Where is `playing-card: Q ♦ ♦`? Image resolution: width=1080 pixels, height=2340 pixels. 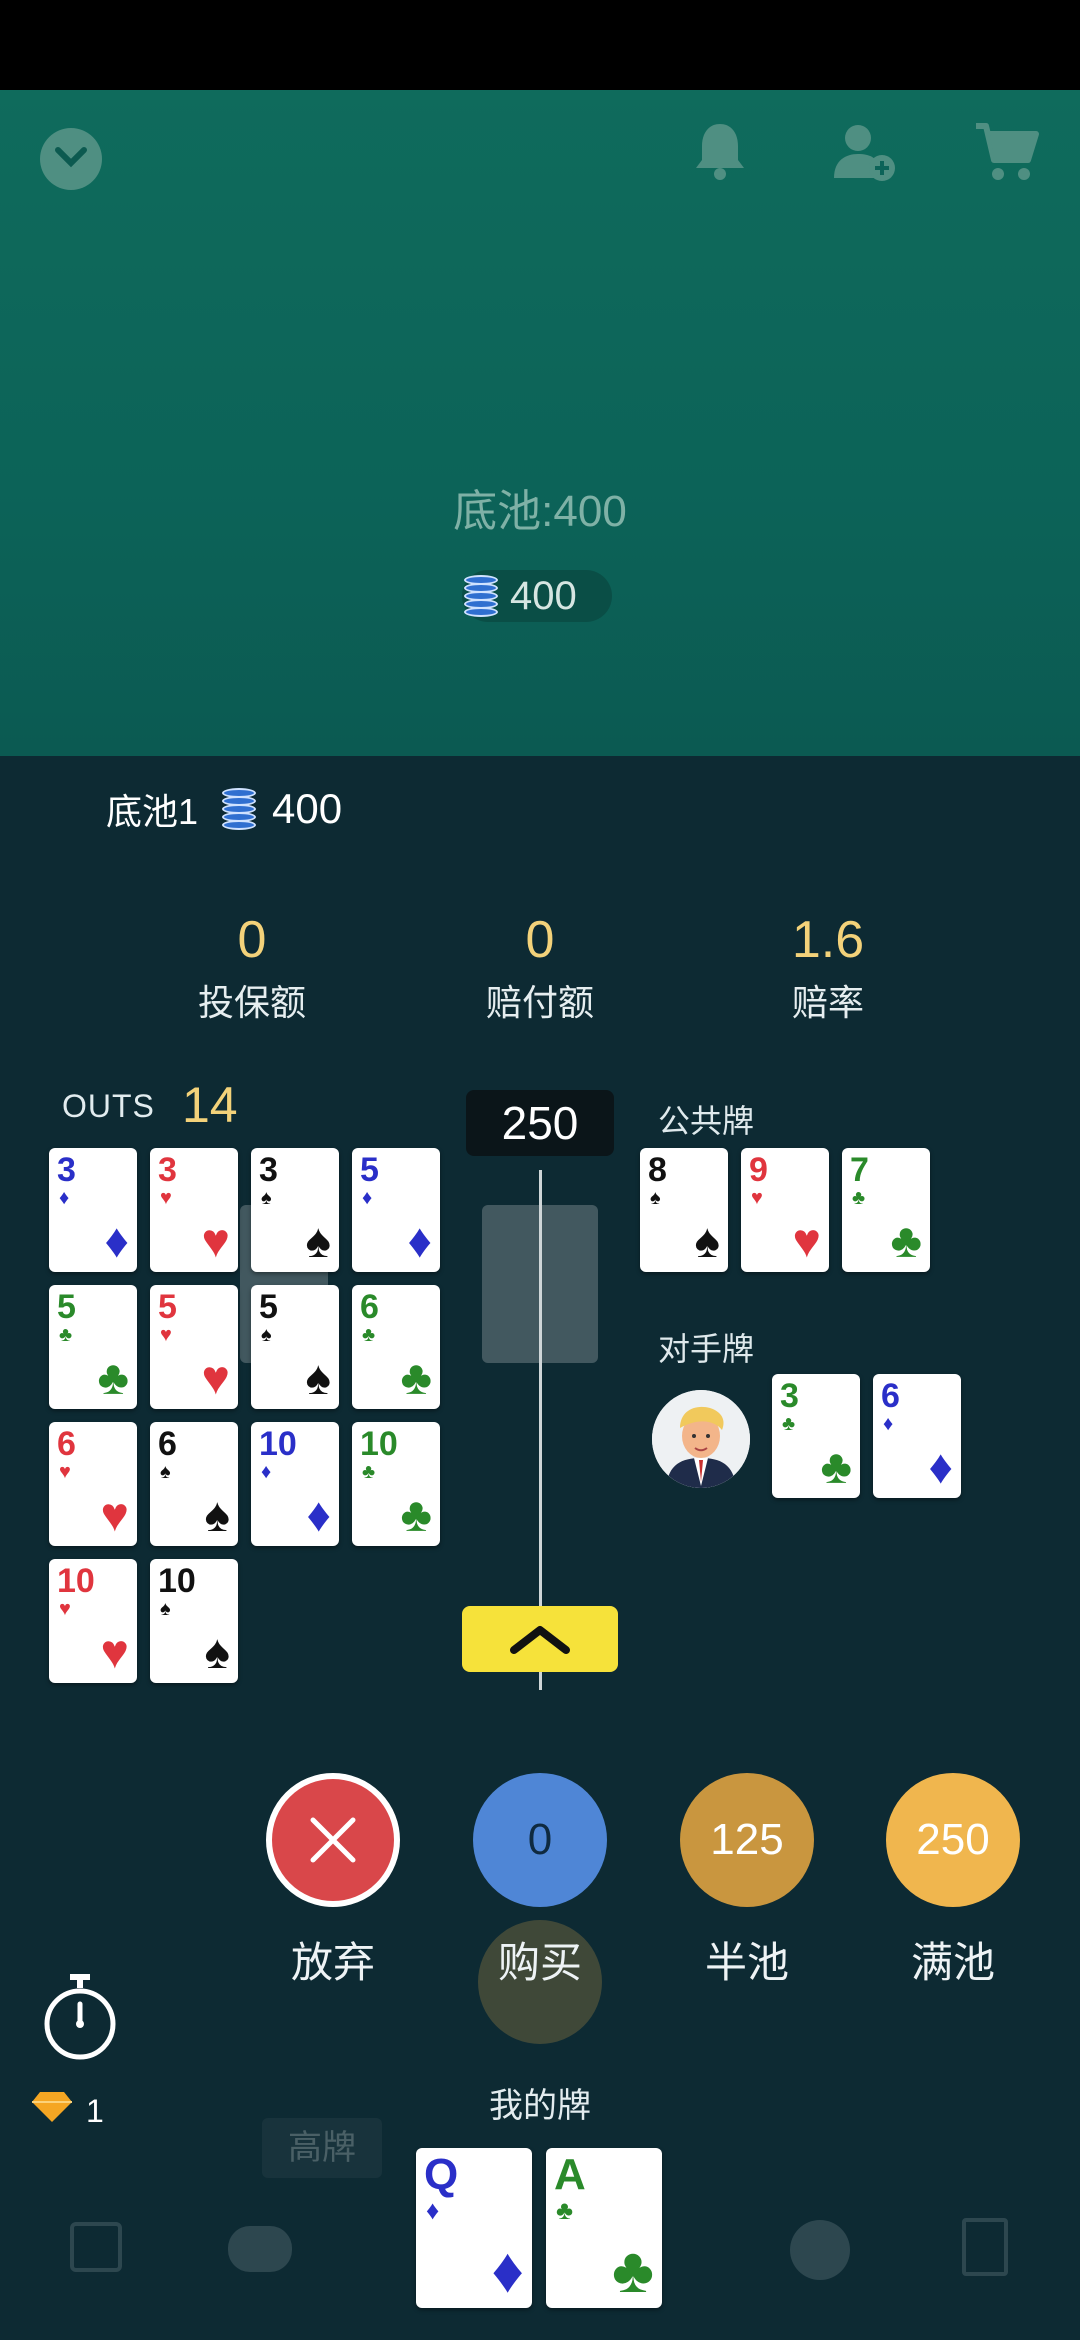
playing-card: Q ♦ ♦ is located at coordinates (474, 2228).